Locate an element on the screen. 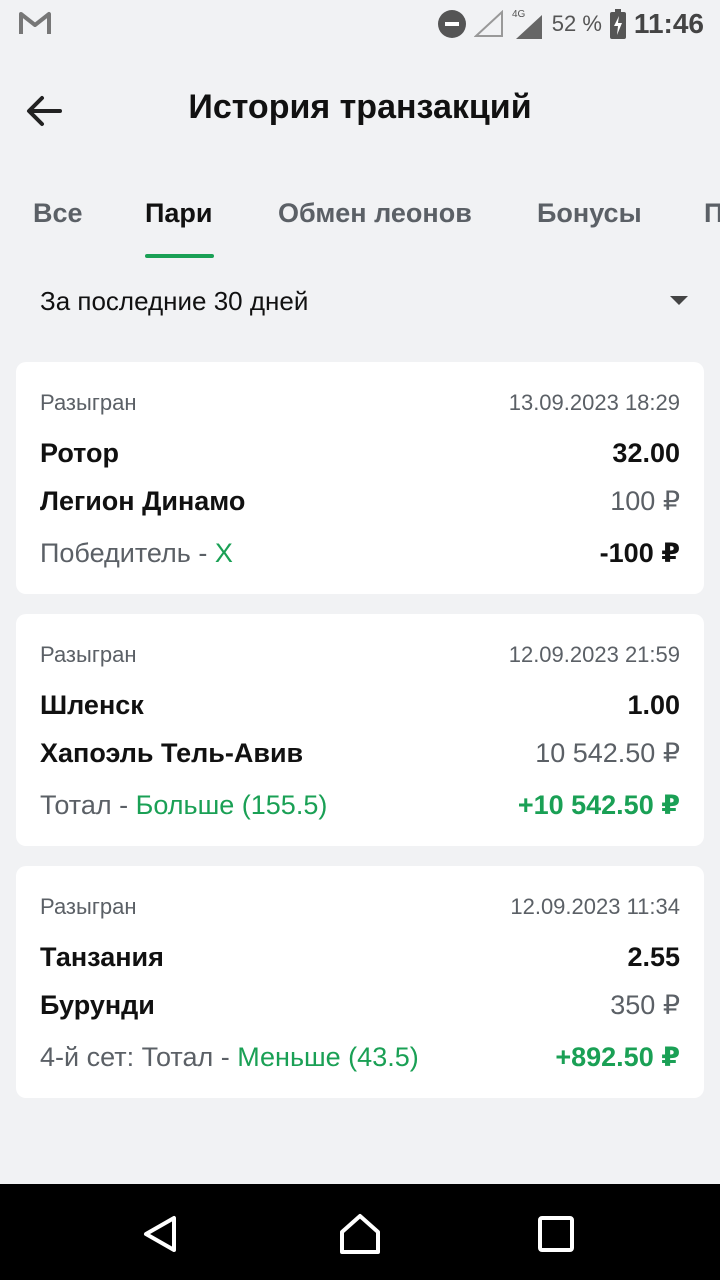 This screenshot has width=720, height=1280. active-tab-indicator is located at coordinates (179, 256).